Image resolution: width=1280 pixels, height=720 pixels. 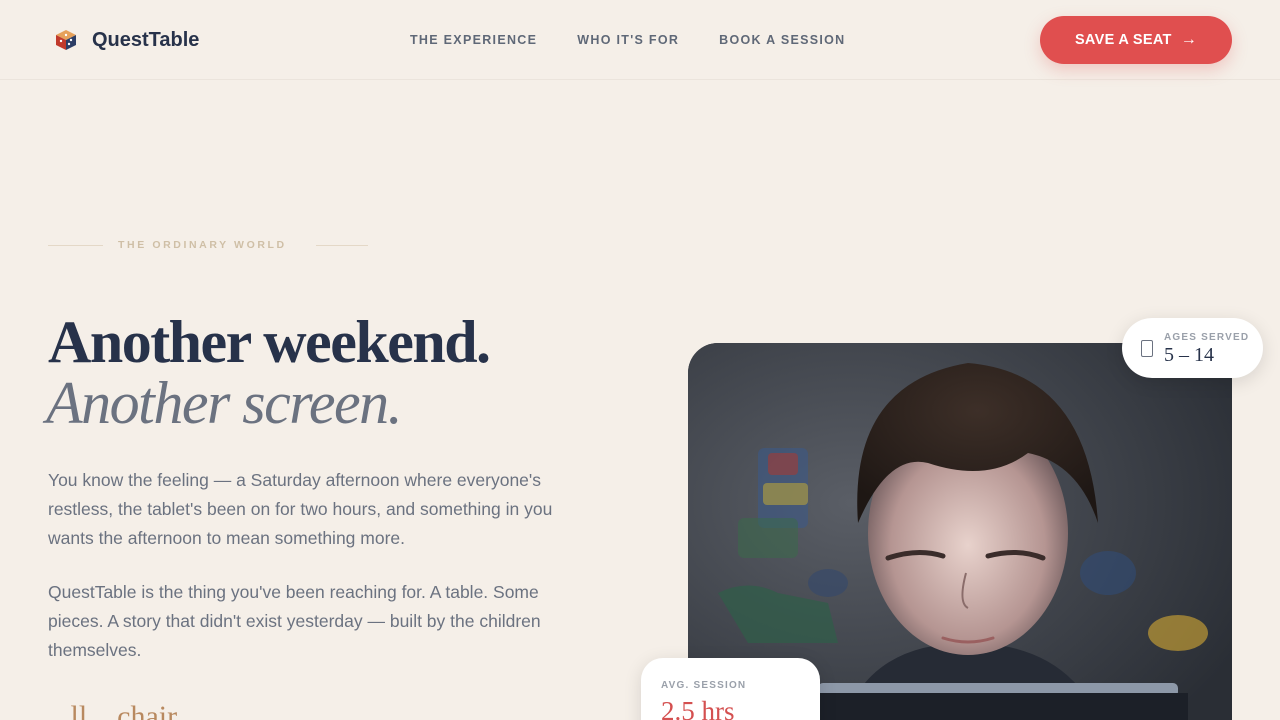 What do you see at coordinates (698, 708) in the screenshot?
I see `avg-session-value: 2.5 hrs` at bounding box center [698, 708].